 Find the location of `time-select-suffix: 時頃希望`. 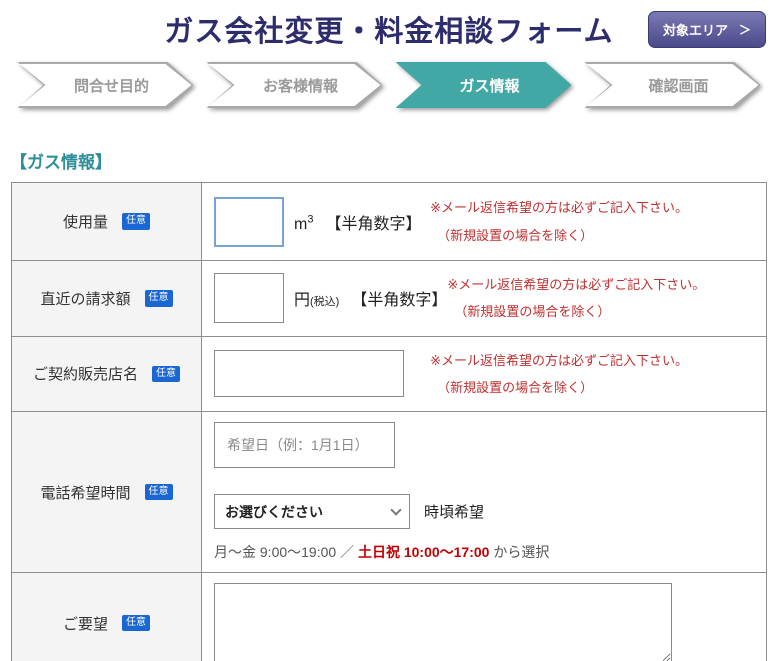

time-select-suffix: 時頃希望 is located at coordinates (454, 513).